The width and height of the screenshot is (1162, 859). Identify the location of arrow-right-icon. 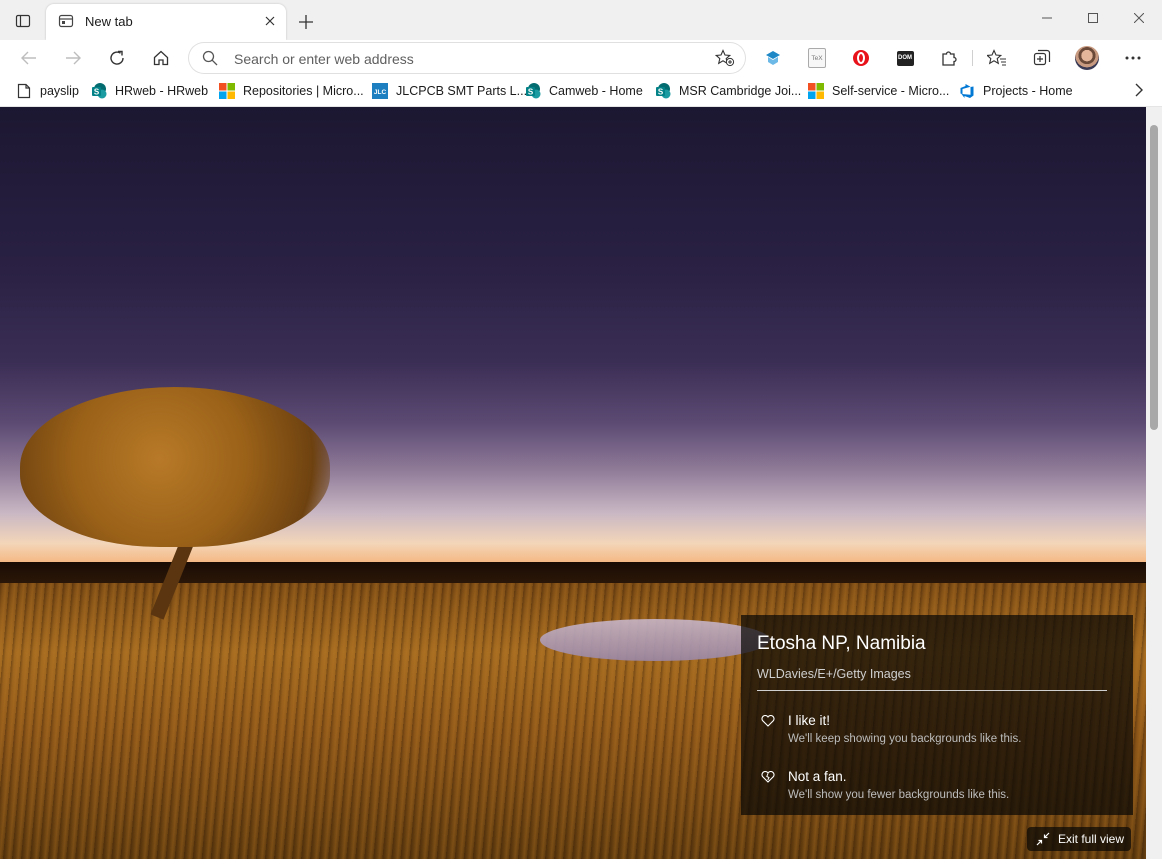
(73, 58).